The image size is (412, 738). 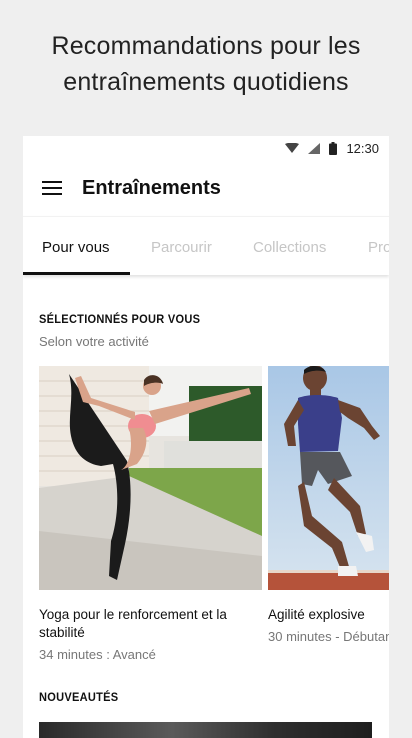 I want to click on signal-icon, so click(x=314, y=148).